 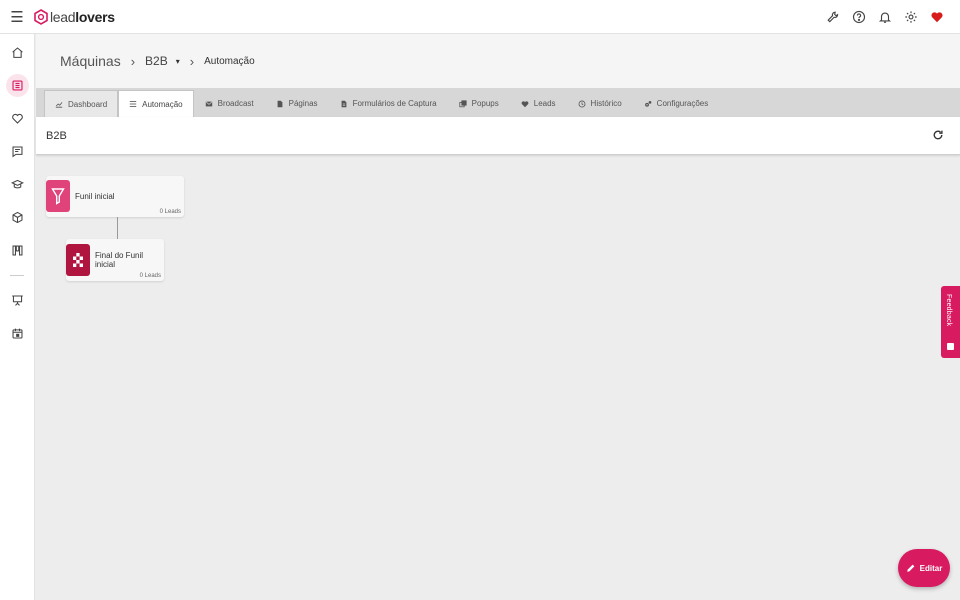 What do you see at coordinates (88, 104) in the screenshot?
I see `tab-label: Dashboard` at bounding box center [88, 104].